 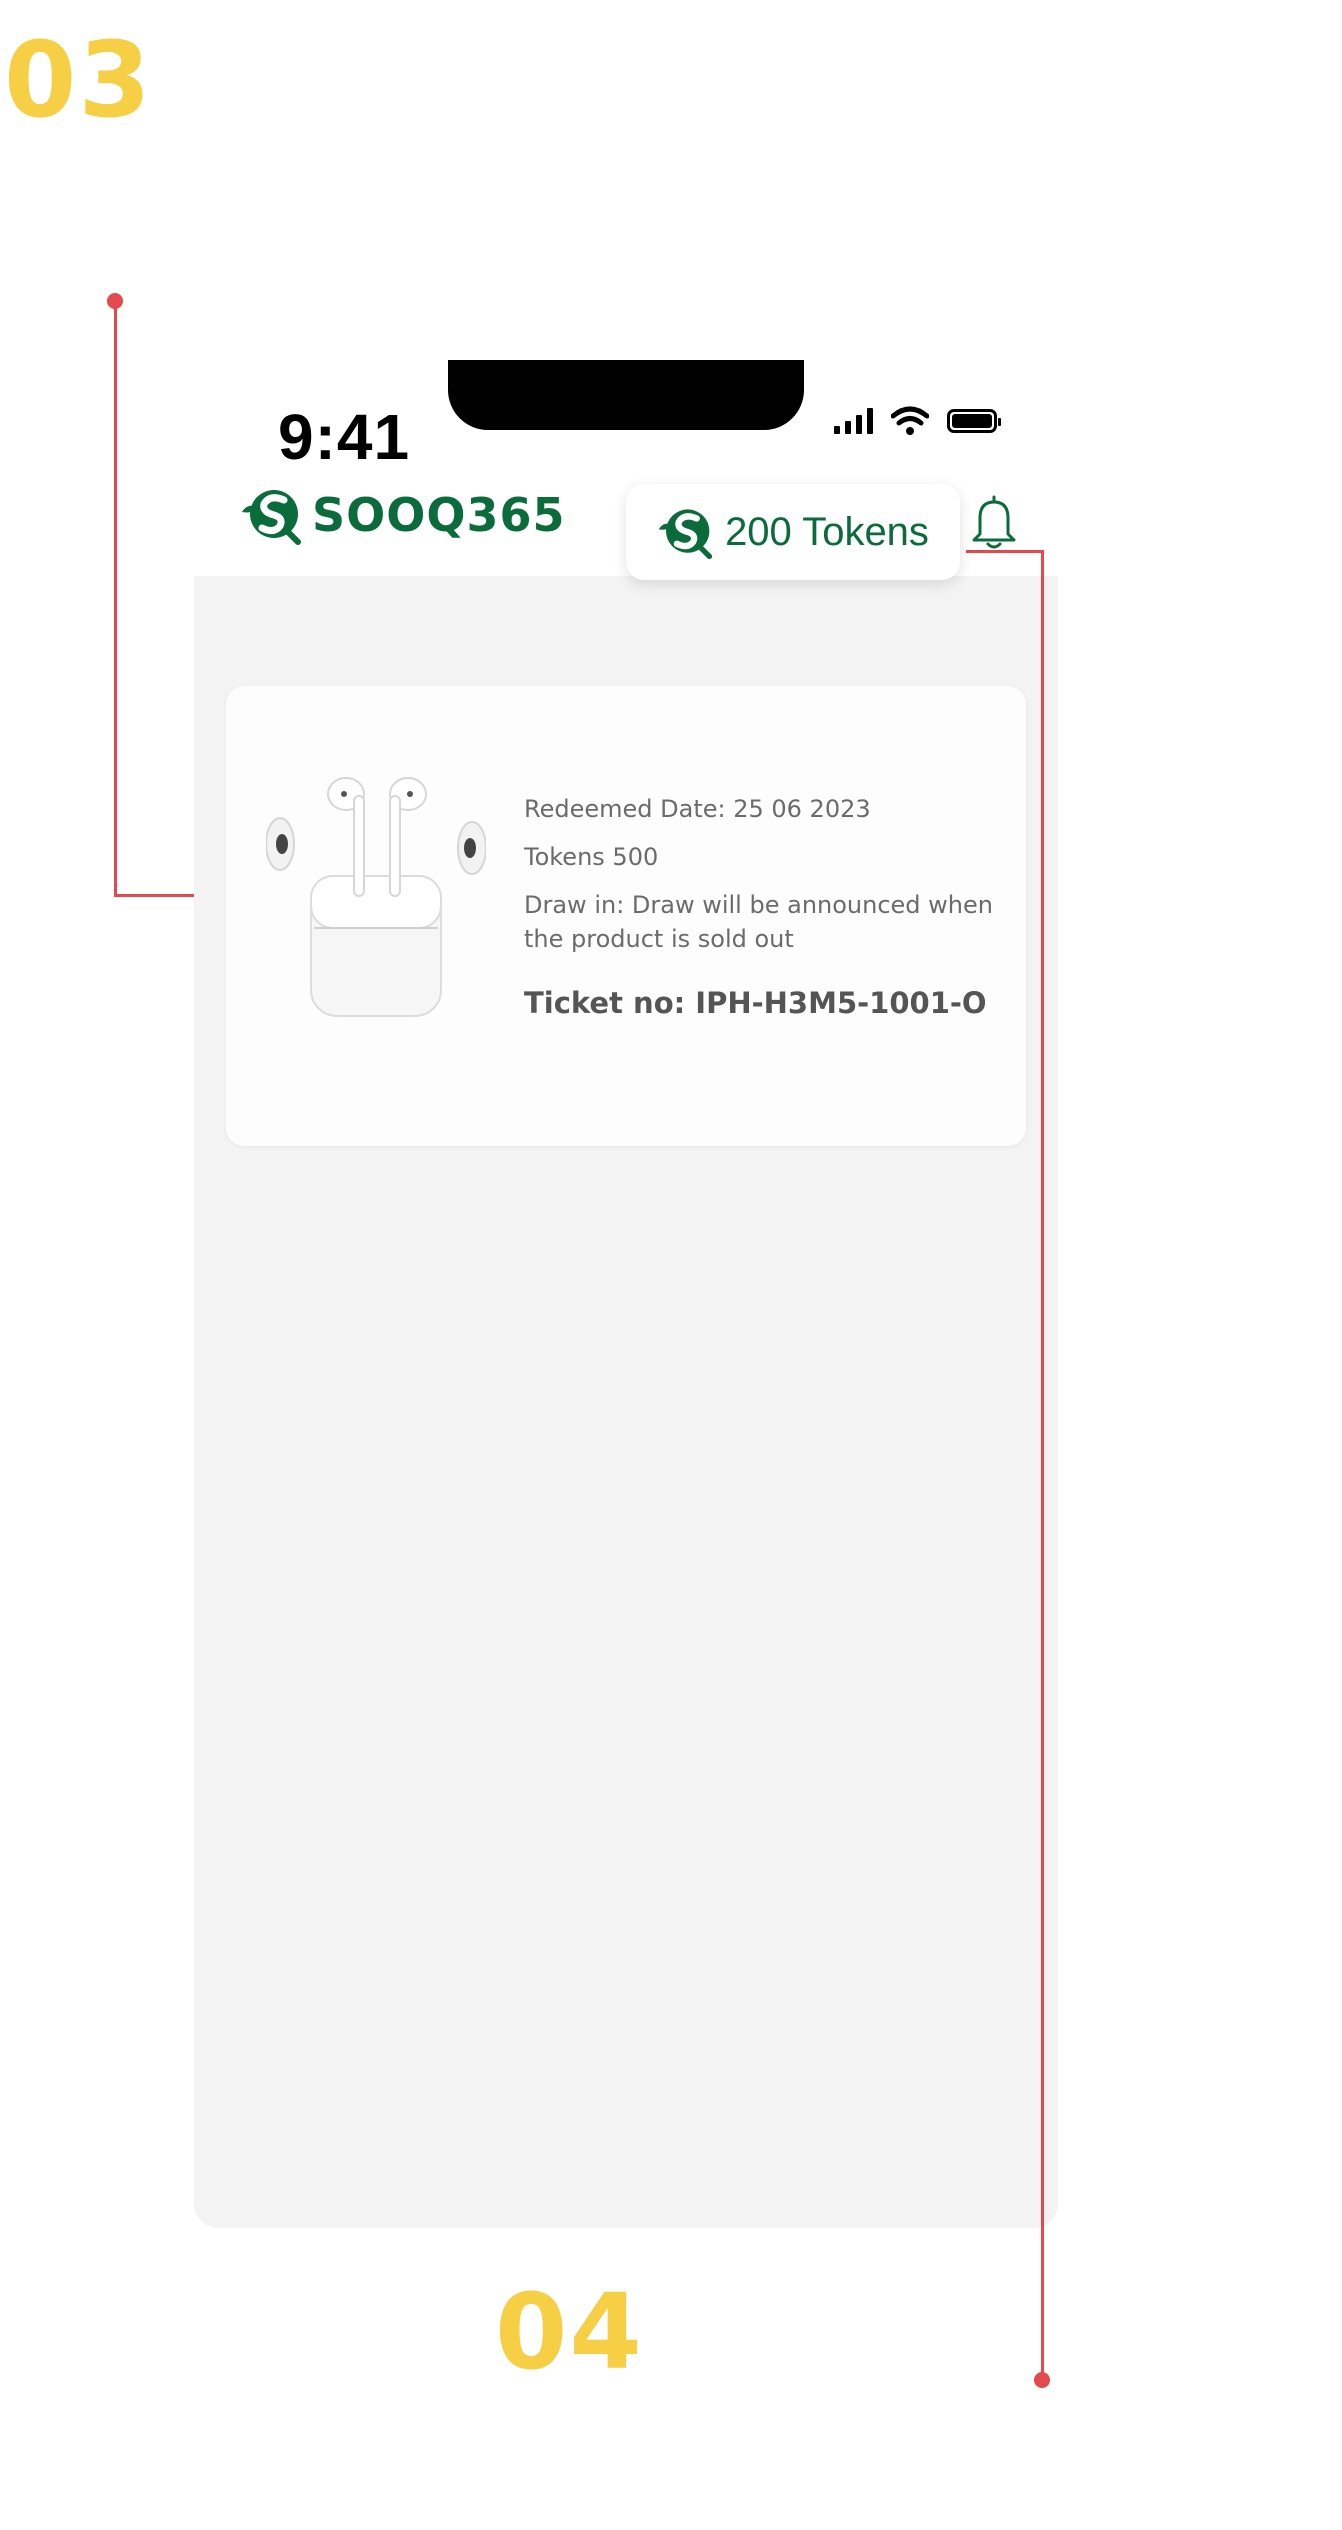 What do you see at coordinates (569, 2332) in the screenshot?
I see `step-number-bottom: 04` at bounding box center [569, 2332].